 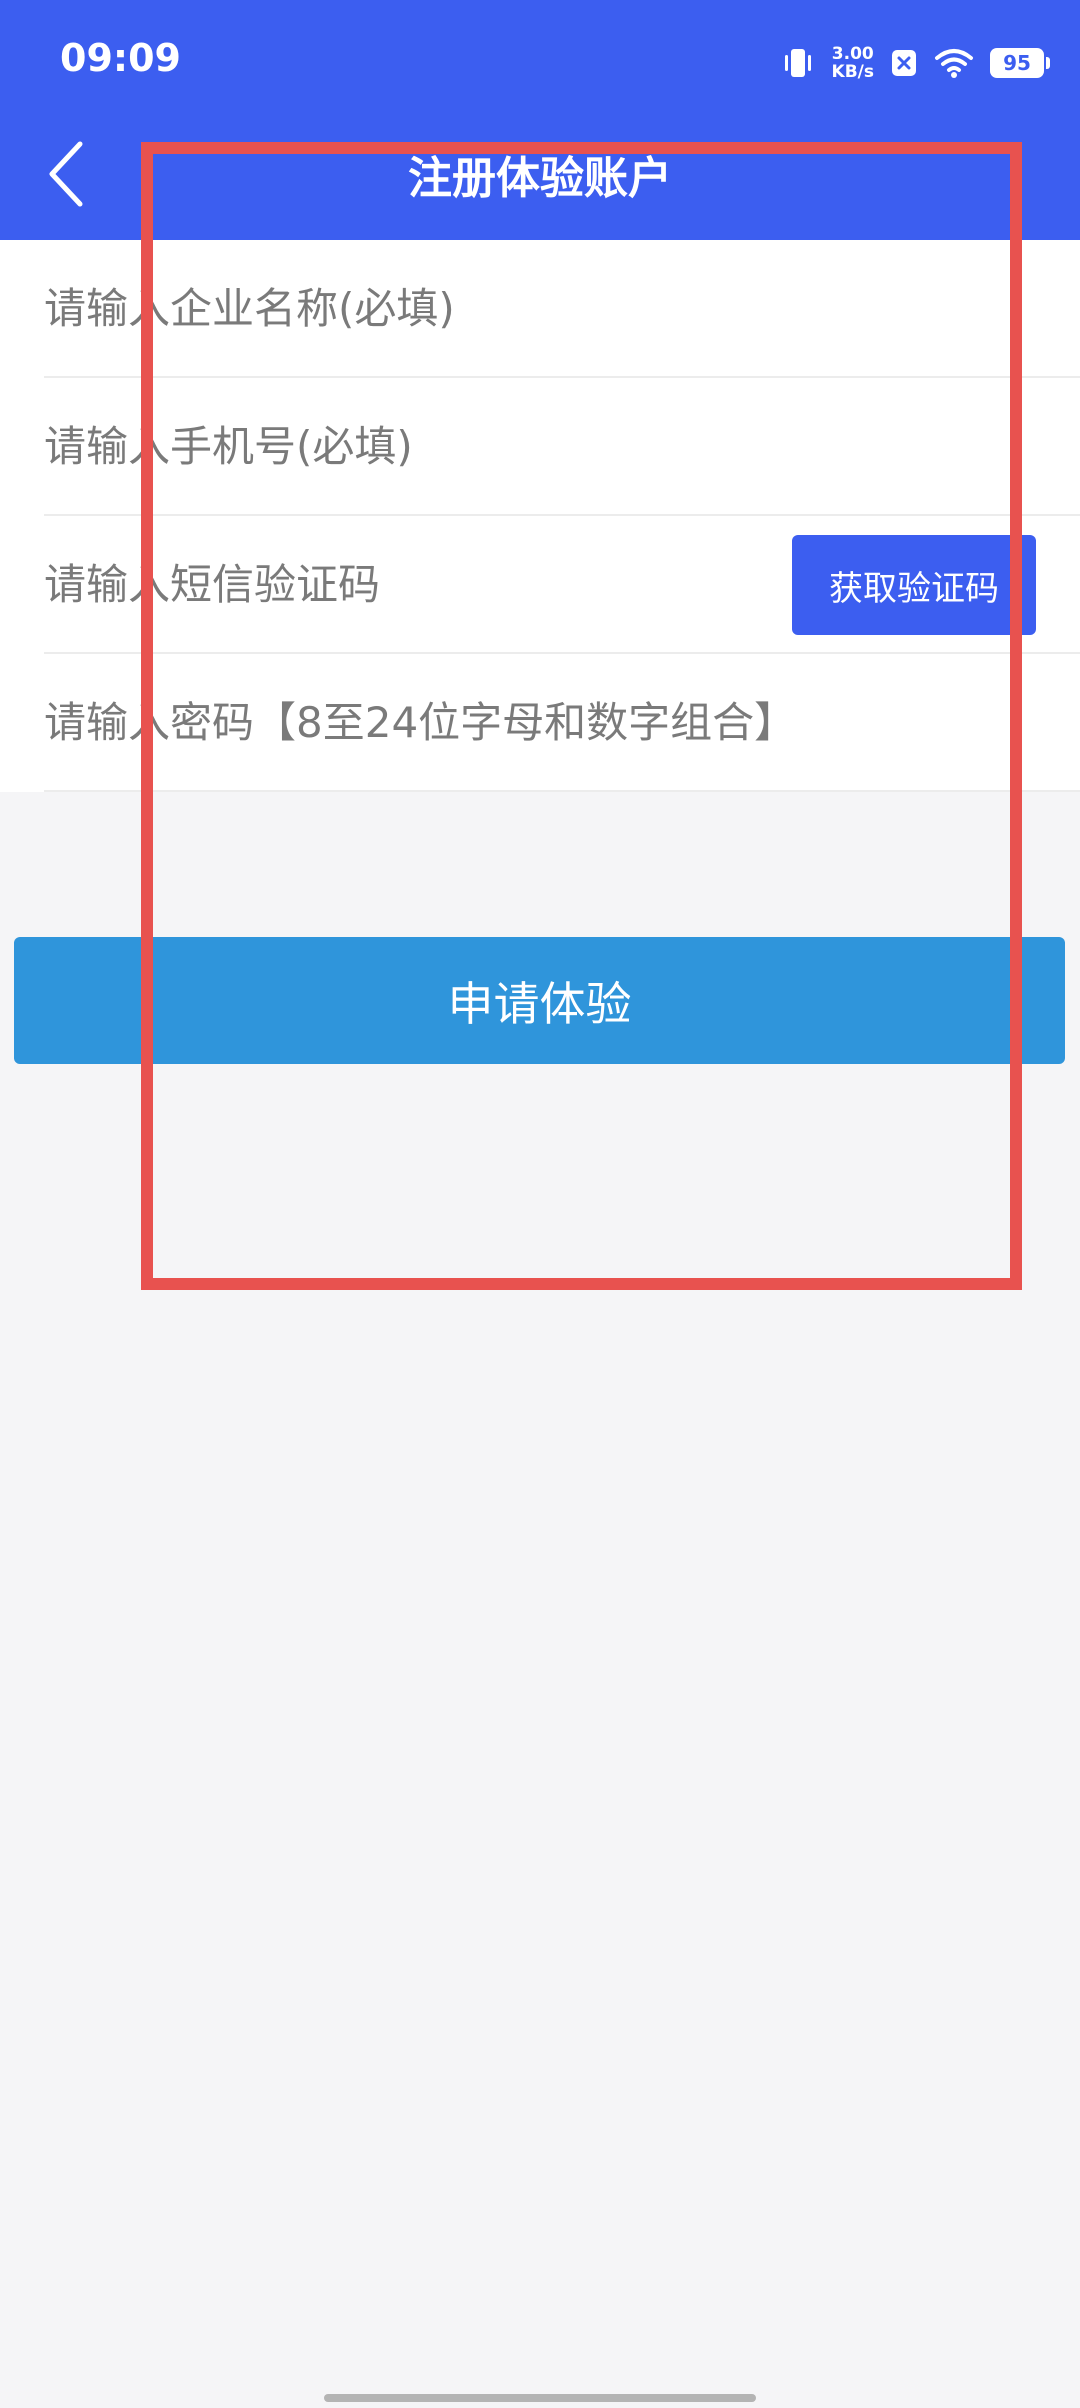 I want to click on phone-input, so click(x=562, y=446).